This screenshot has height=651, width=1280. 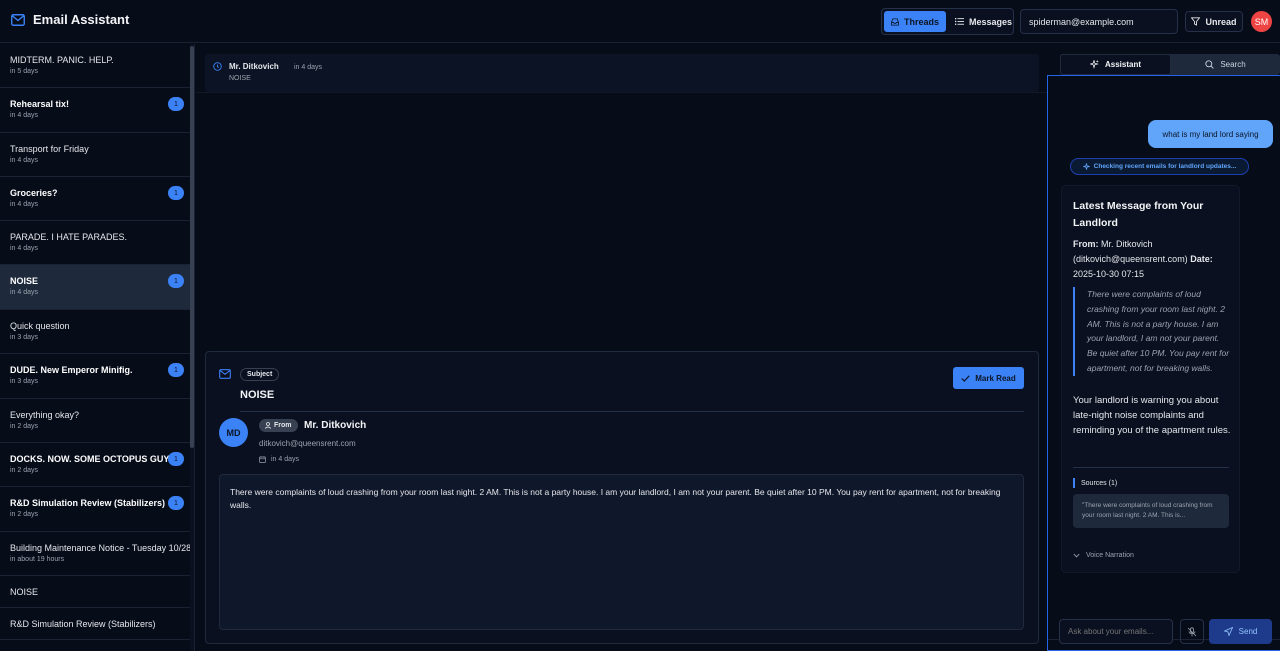 I want to click on user-avatar: SM, so click(x=1261, y=21).